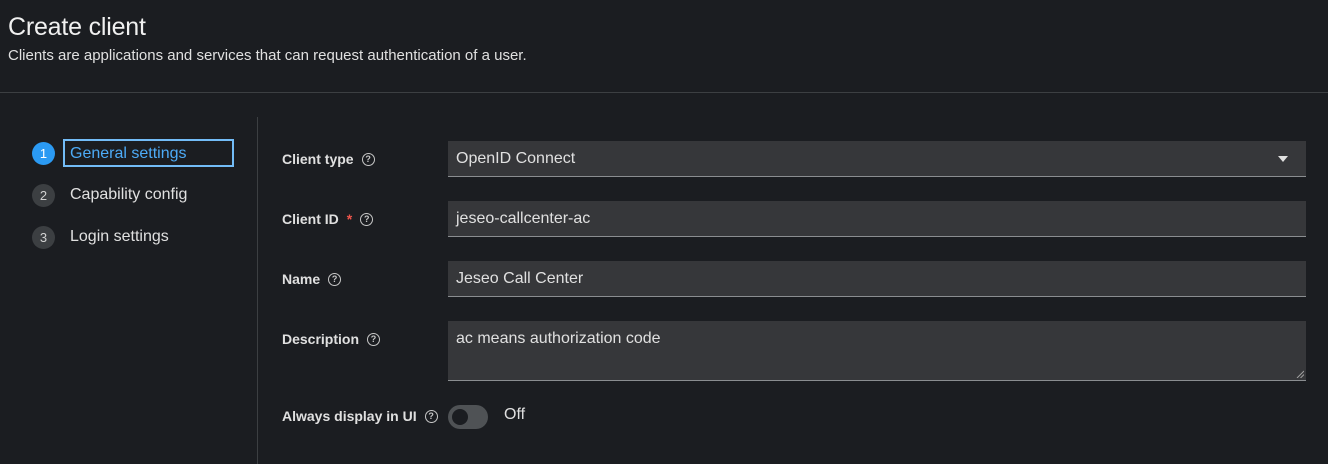 The image size is (1328, 464). Describe the element at coordinates (558, 338) in the screenshot. I see `description-value: ac means authorization code` at that location.